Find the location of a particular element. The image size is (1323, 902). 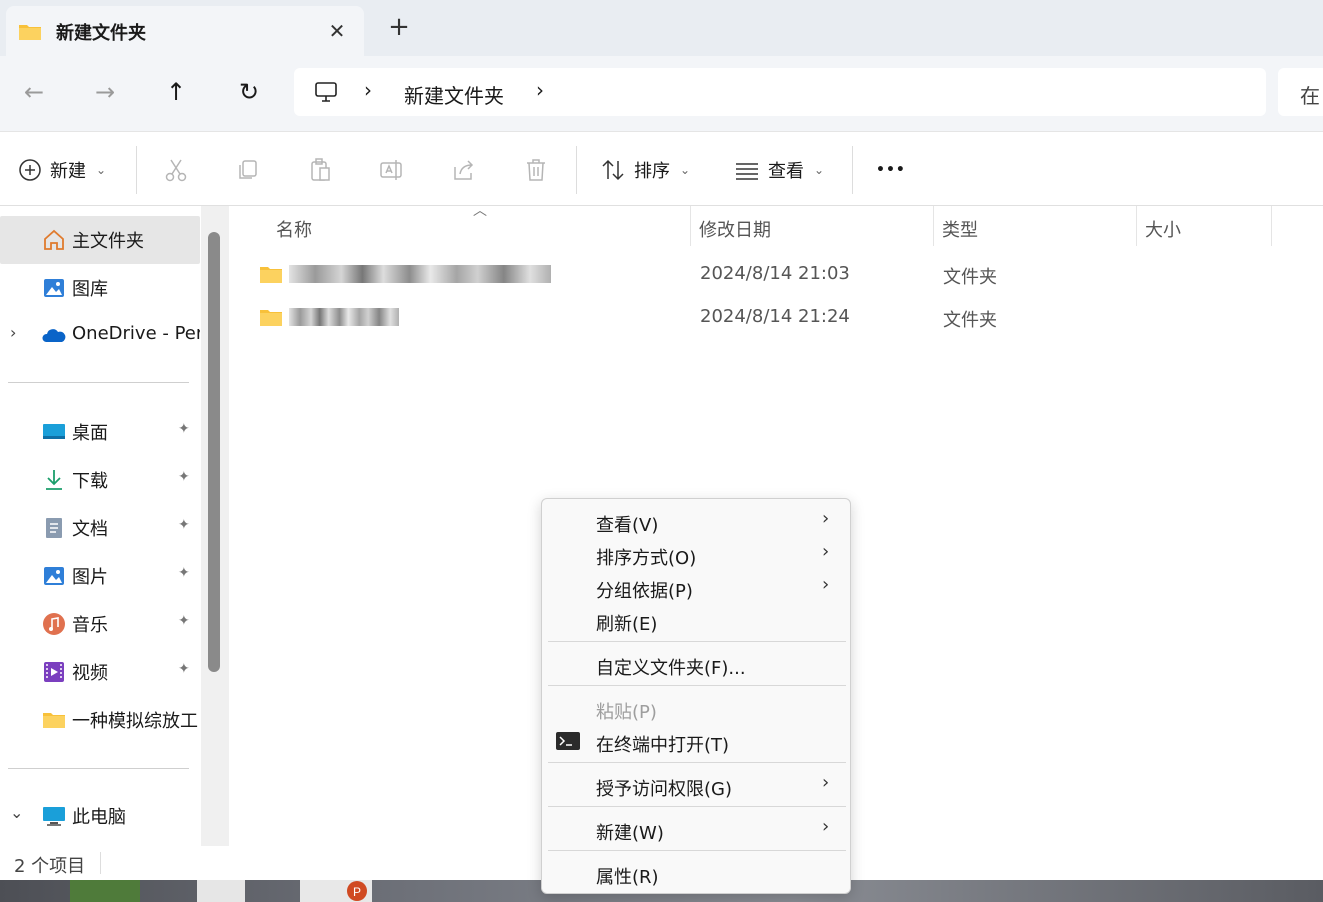

sidebar-item-folder: 一种模拟综放工 is located at coordinates (100, 720).